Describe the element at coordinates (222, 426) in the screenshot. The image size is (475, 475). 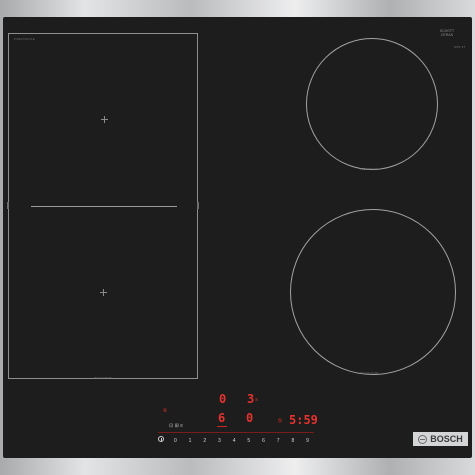
I see `zone-selected-underline` at that location.